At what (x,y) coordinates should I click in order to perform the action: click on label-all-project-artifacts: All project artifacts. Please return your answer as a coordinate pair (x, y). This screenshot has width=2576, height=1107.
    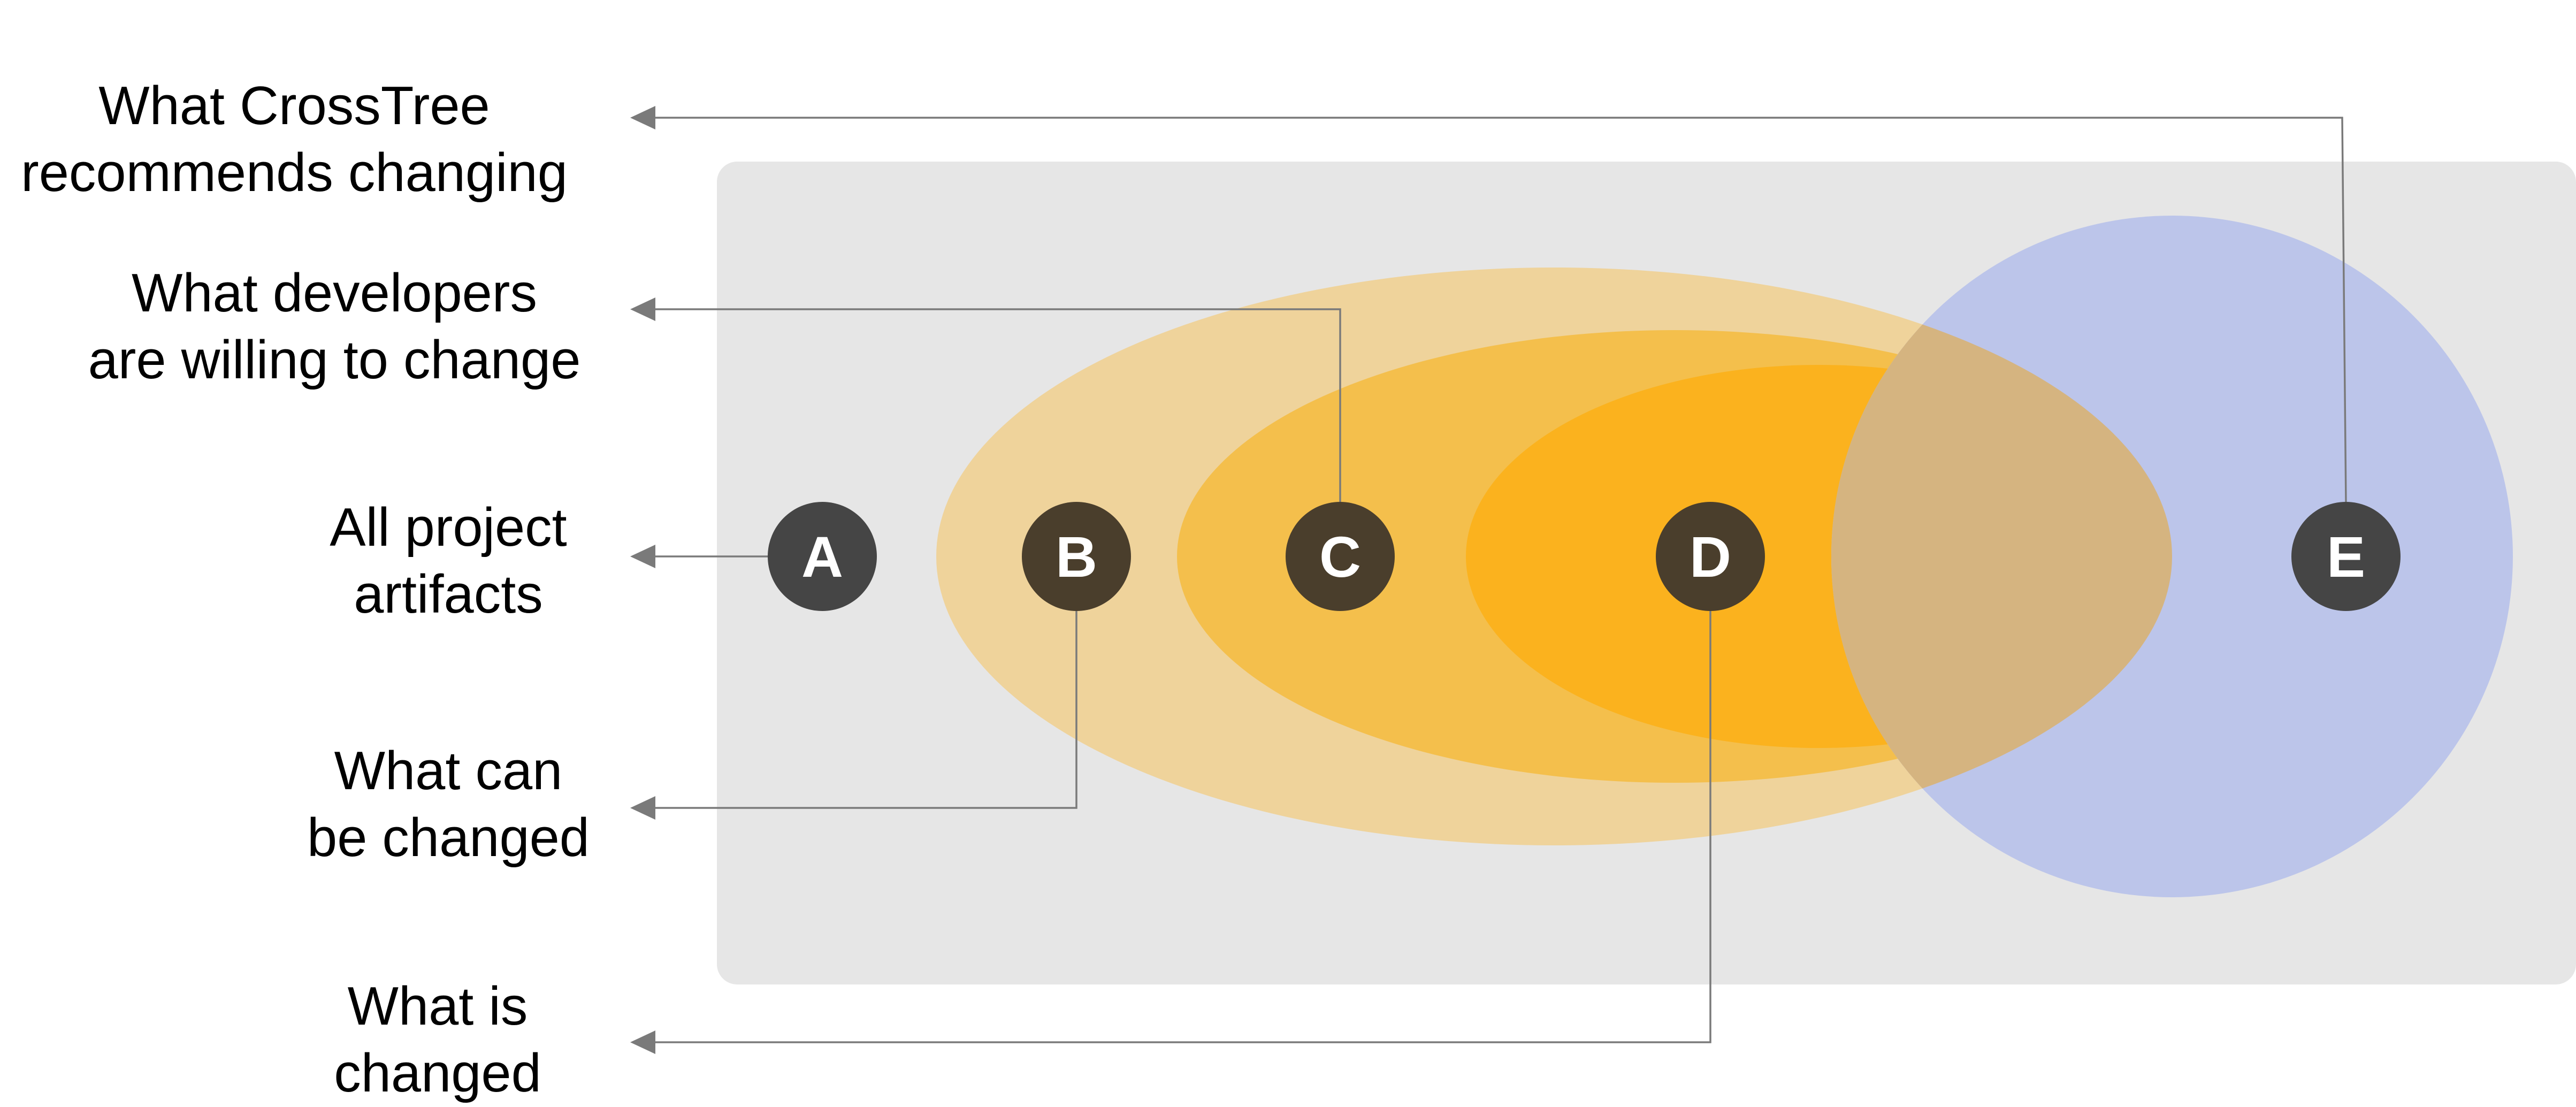
    Looking at the image, I should click on (448, 561).